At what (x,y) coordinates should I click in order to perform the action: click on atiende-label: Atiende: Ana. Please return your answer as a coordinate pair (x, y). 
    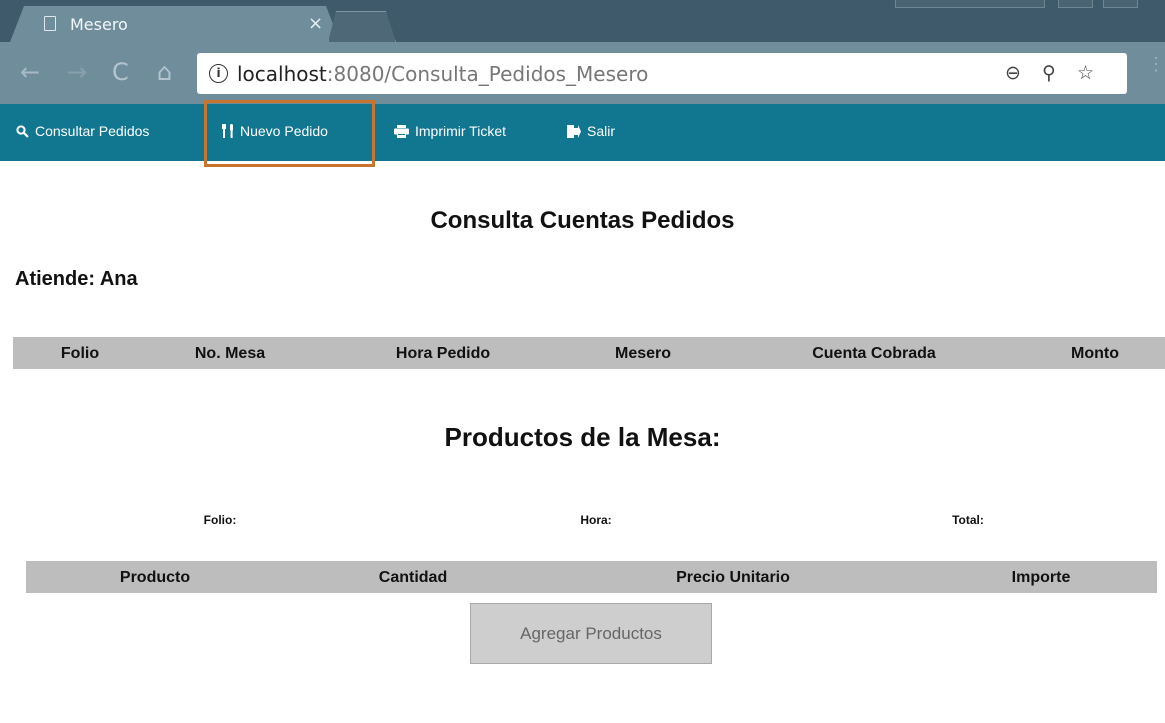
    Looking at the image, I should click on (76, 279).